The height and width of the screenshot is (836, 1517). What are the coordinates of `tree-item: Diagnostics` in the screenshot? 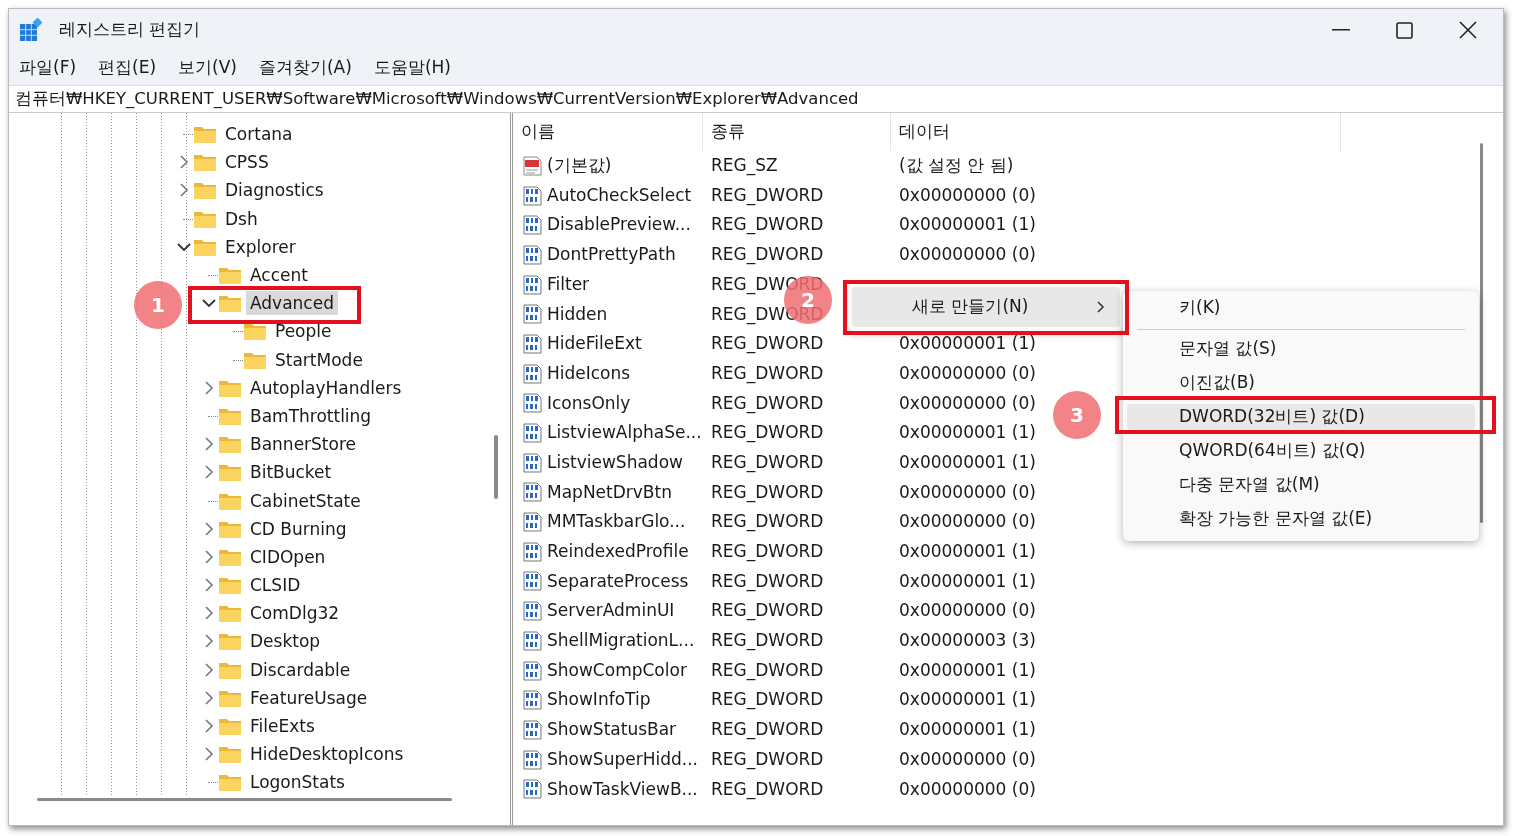 It's located at (274, 190).